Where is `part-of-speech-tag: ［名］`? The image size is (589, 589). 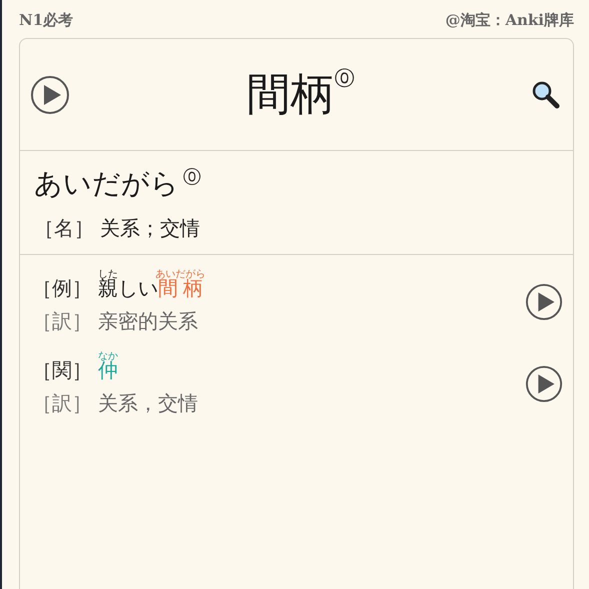
part-of-speech-tag: ［名］ is located at coordinates (64, 228).